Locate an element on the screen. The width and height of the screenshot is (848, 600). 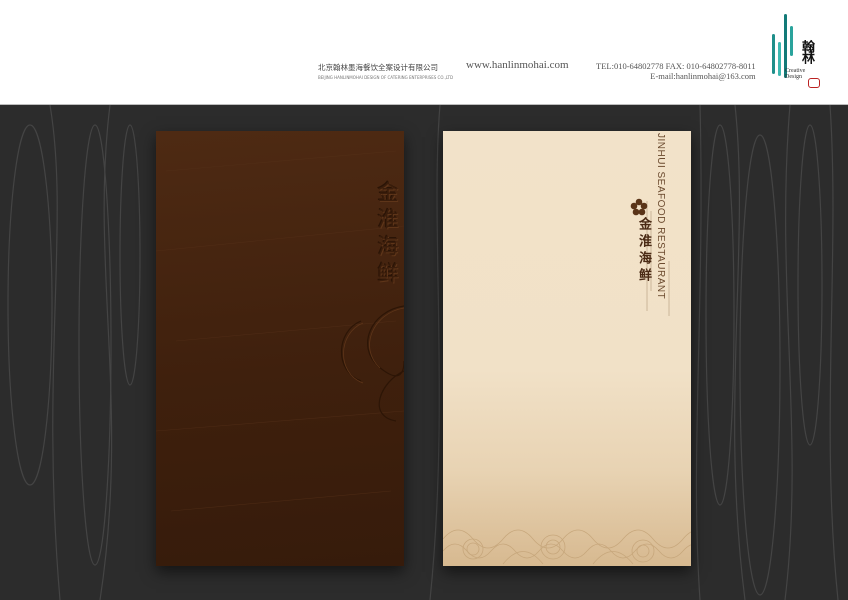
wave-pattern is located at coordinates (567, 547).